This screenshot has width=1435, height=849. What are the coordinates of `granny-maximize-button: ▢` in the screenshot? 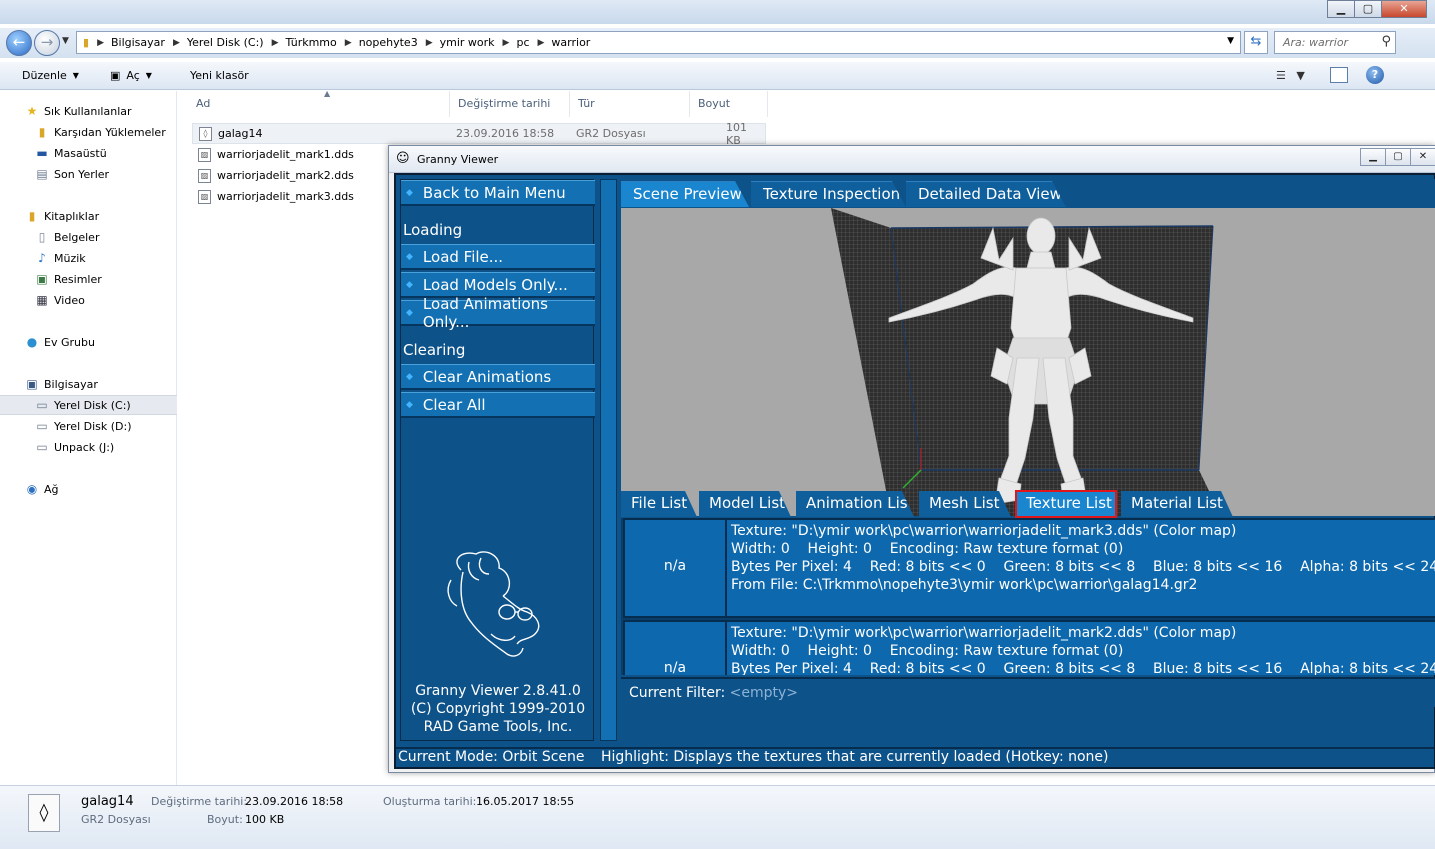 It's located at (1398, 157).